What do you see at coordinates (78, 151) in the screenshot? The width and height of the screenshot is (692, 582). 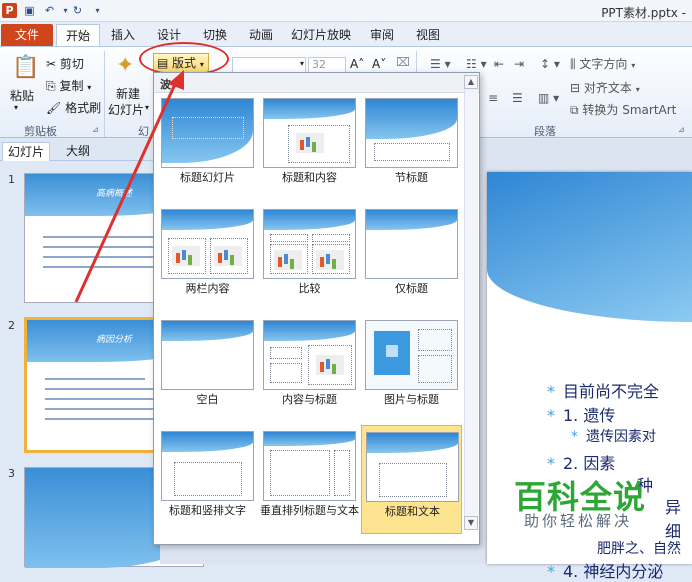 I see `tab-outline: 大纲` at bounding box center [78, 151].